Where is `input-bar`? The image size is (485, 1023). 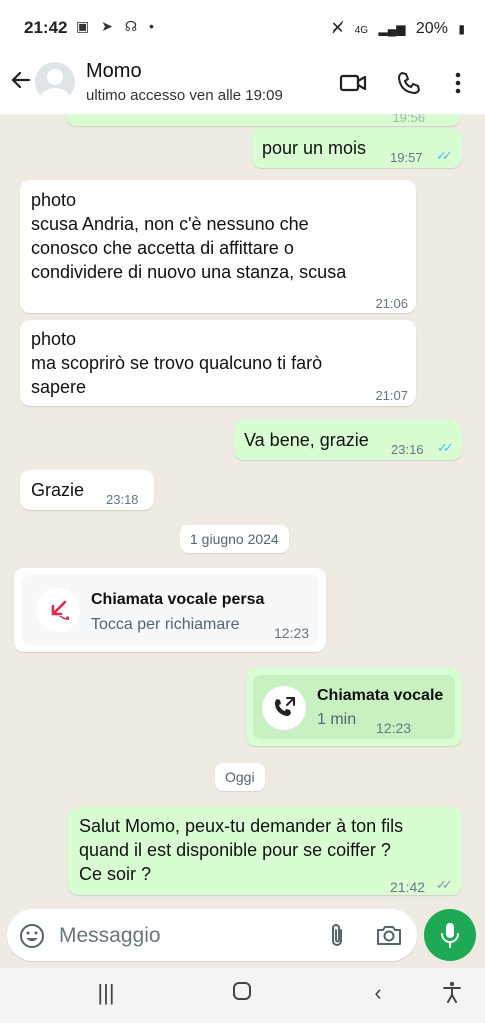 input-bar is located at coordinates (242, 937).